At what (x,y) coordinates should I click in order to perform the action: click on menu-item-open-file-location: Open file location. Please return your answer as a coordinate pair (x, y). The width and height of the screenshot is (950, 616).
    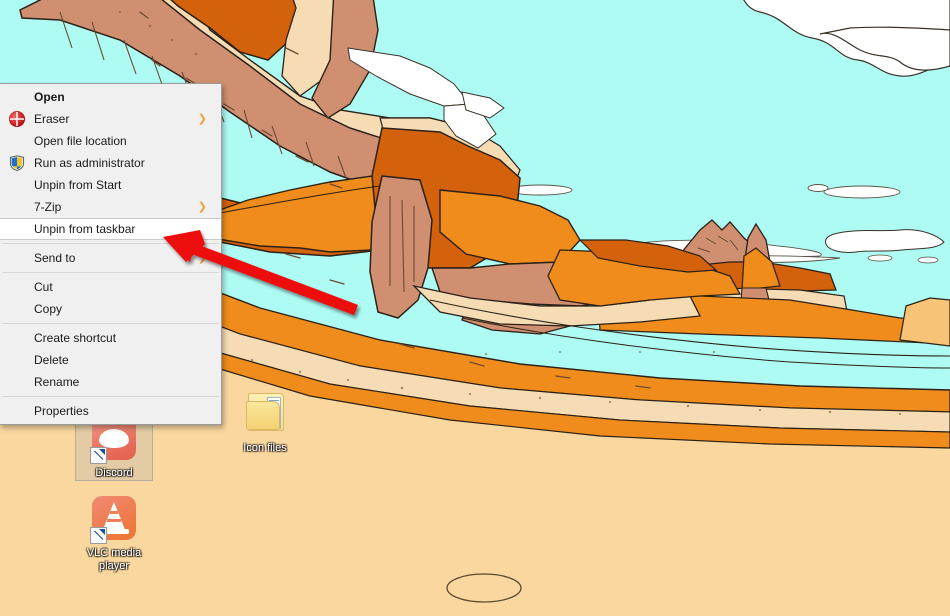
    Looking at the image, I should click on (110, 141).